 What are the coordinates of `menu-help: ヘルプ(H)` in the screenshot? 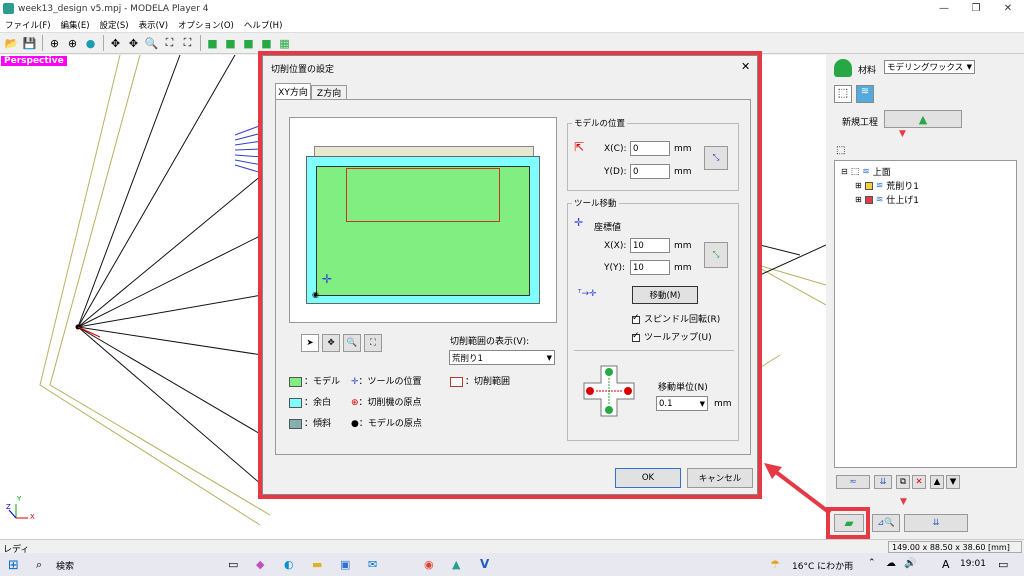 It's located at (263, 25).